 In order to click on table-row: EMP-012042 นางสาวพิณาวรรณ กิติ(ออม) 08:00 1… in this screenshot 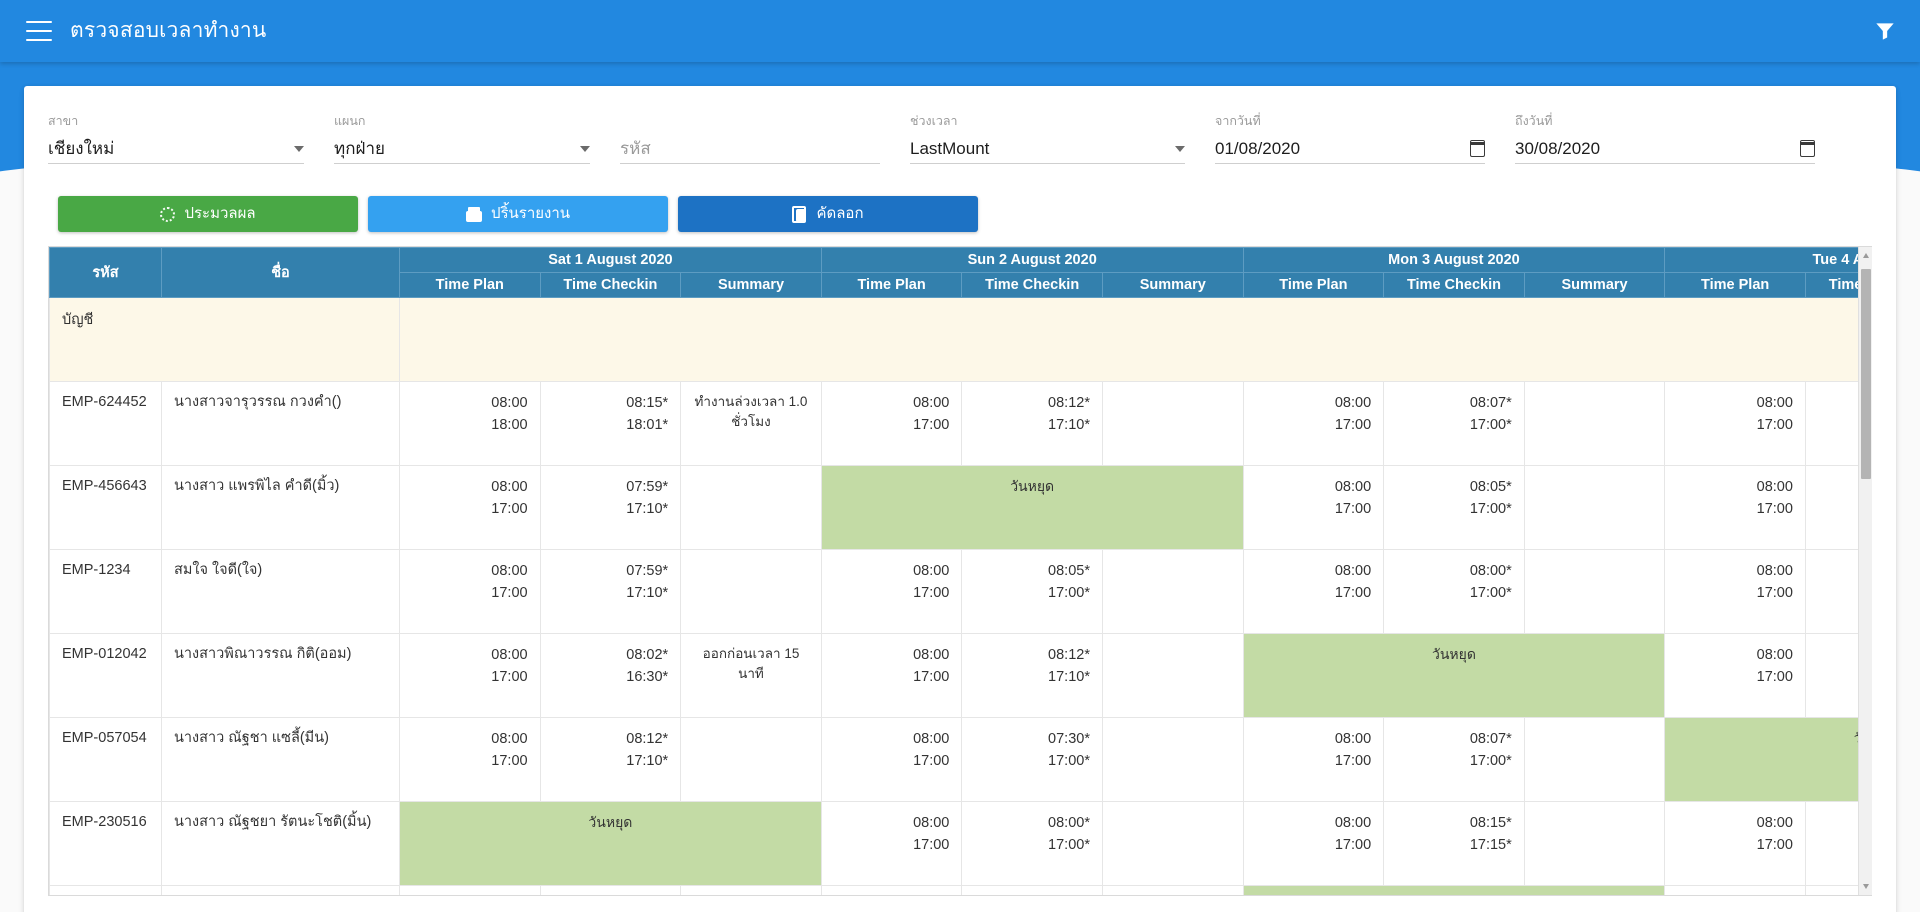, I will do `click(960, 675)`.